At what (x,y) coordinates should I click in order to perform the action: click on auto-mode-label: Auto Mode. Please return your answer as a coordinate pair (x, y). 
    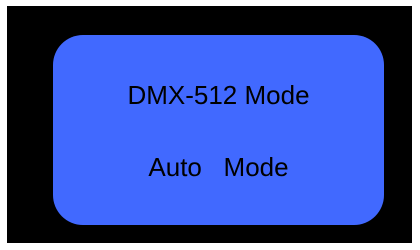
    Looking at the image, I should click on (218, 167).